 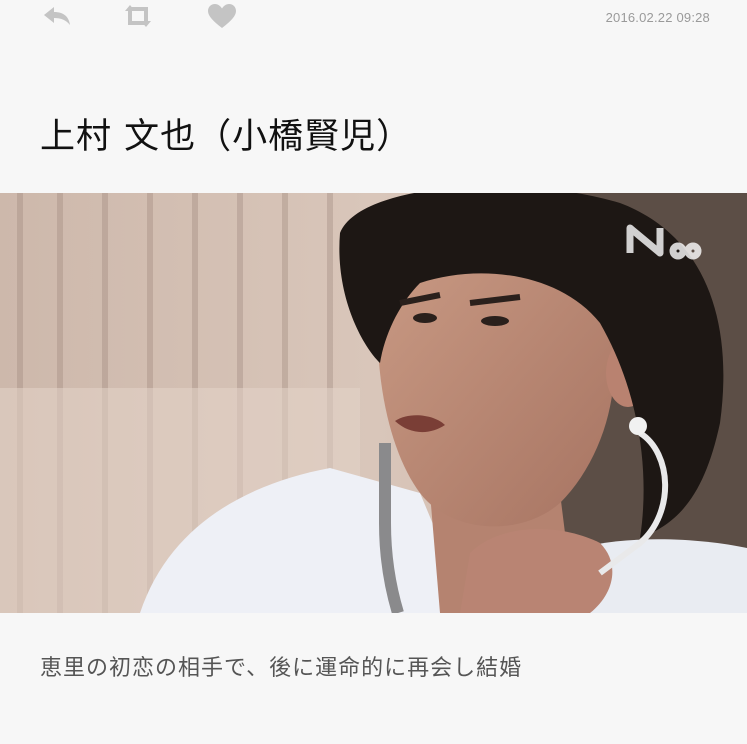 What do you see at coordinates (222, 16) in the screenshot?
I see `heart-icon` at bounding box center [222, 16].